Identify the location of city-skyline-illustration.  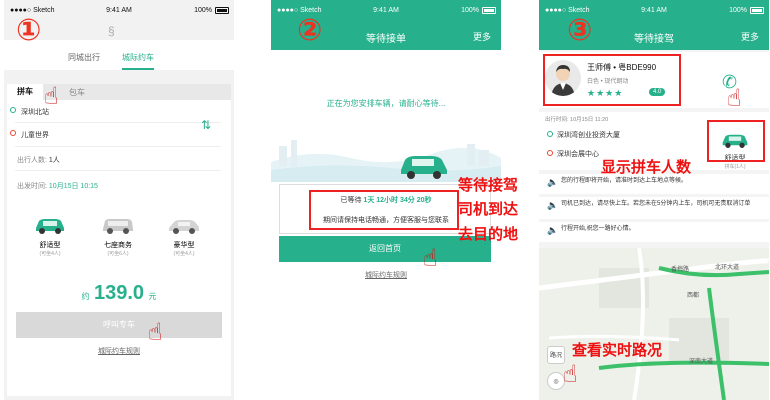
(386, 161).